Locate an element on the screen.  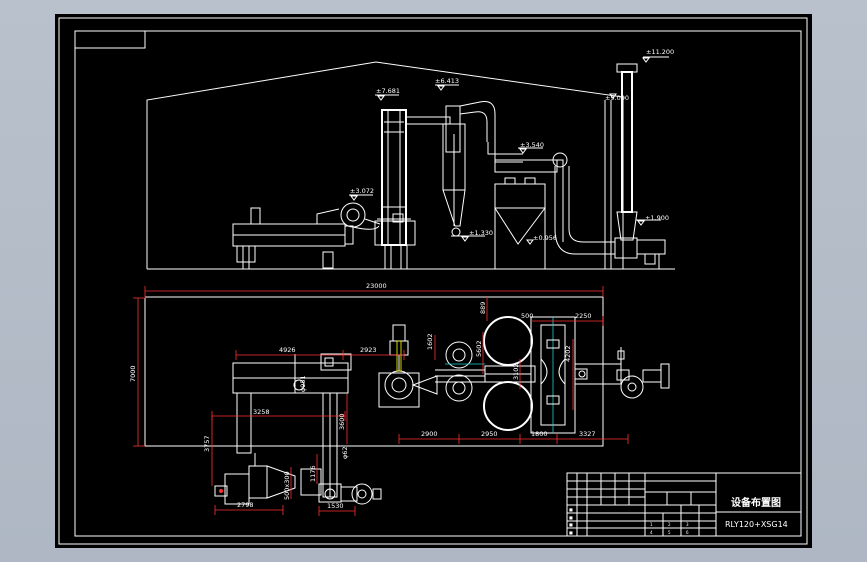
dim-3258: 3258 is located at coordinates (261, 412).